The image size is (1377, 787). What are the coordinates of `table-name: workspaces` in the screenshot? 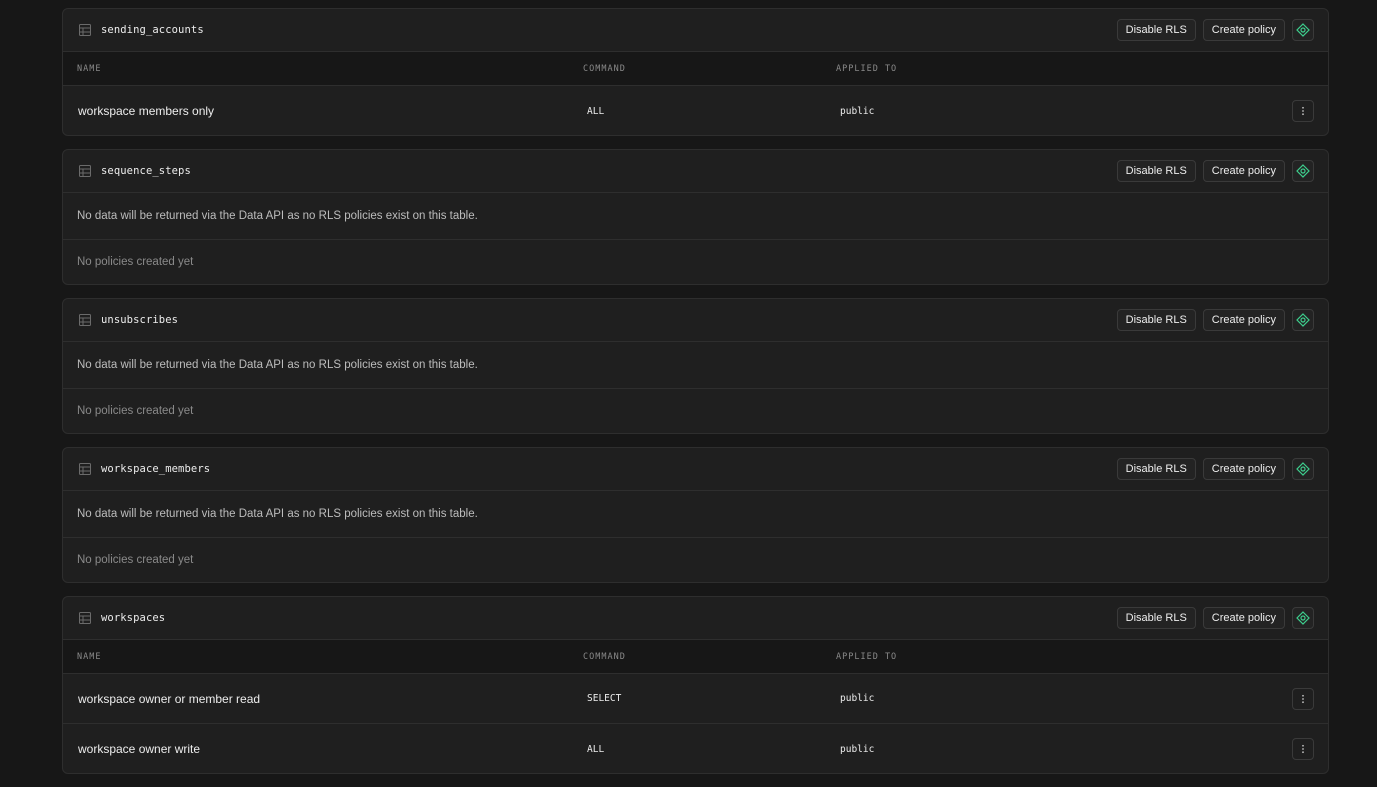 It's located at (133, 618).